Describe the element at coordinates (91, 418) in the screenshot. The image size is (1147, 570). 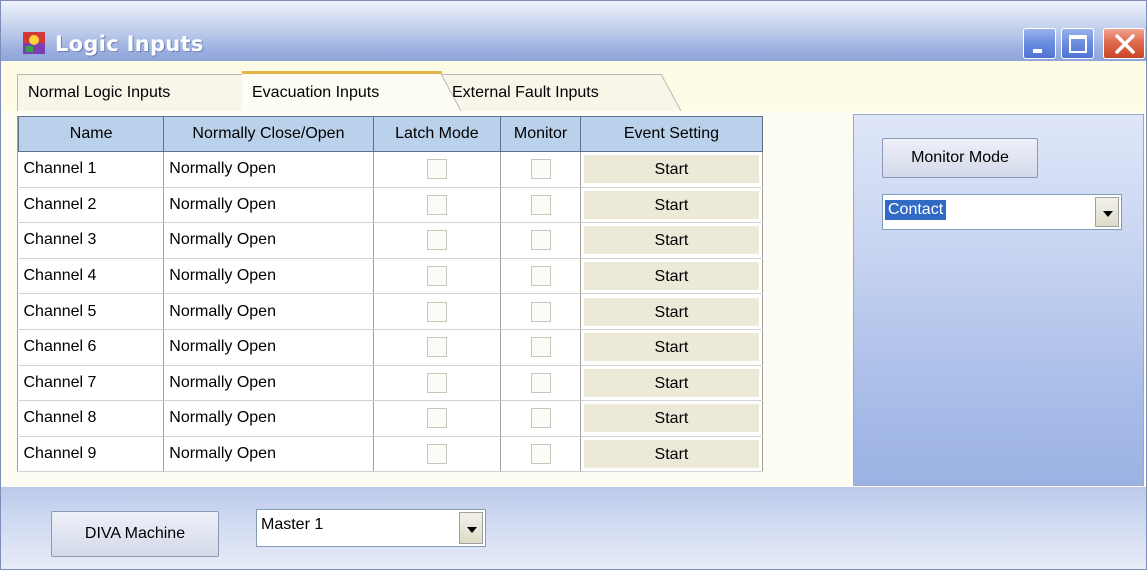
I see `channel-name: Channel 8` at that location.